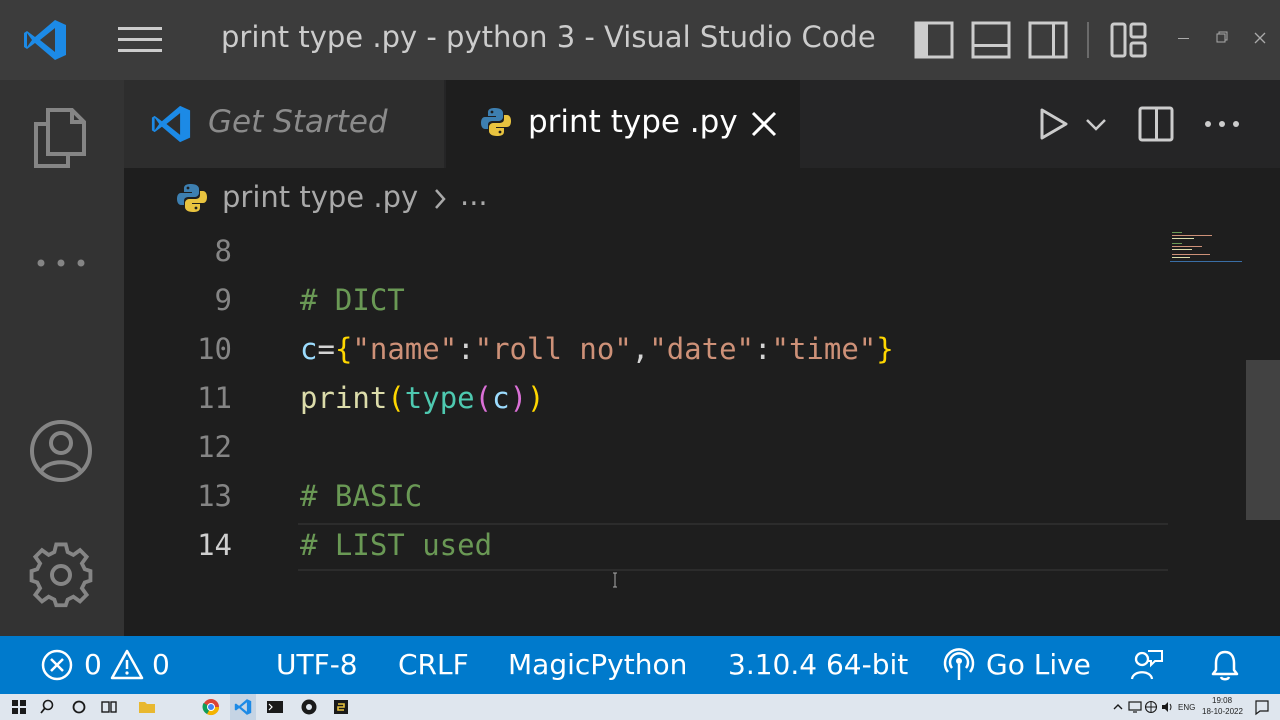  Describe the element at coordinates (109, 707) in the screenshot. I see `task-view-icon` at that location.